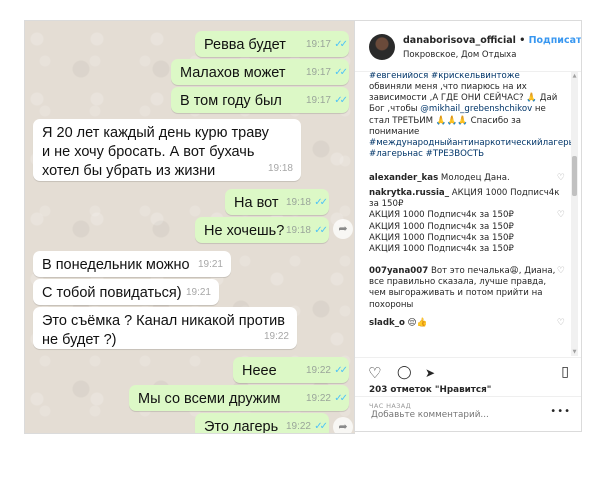  I want to click on comment-username: alexander_kas, so click(403, 178).